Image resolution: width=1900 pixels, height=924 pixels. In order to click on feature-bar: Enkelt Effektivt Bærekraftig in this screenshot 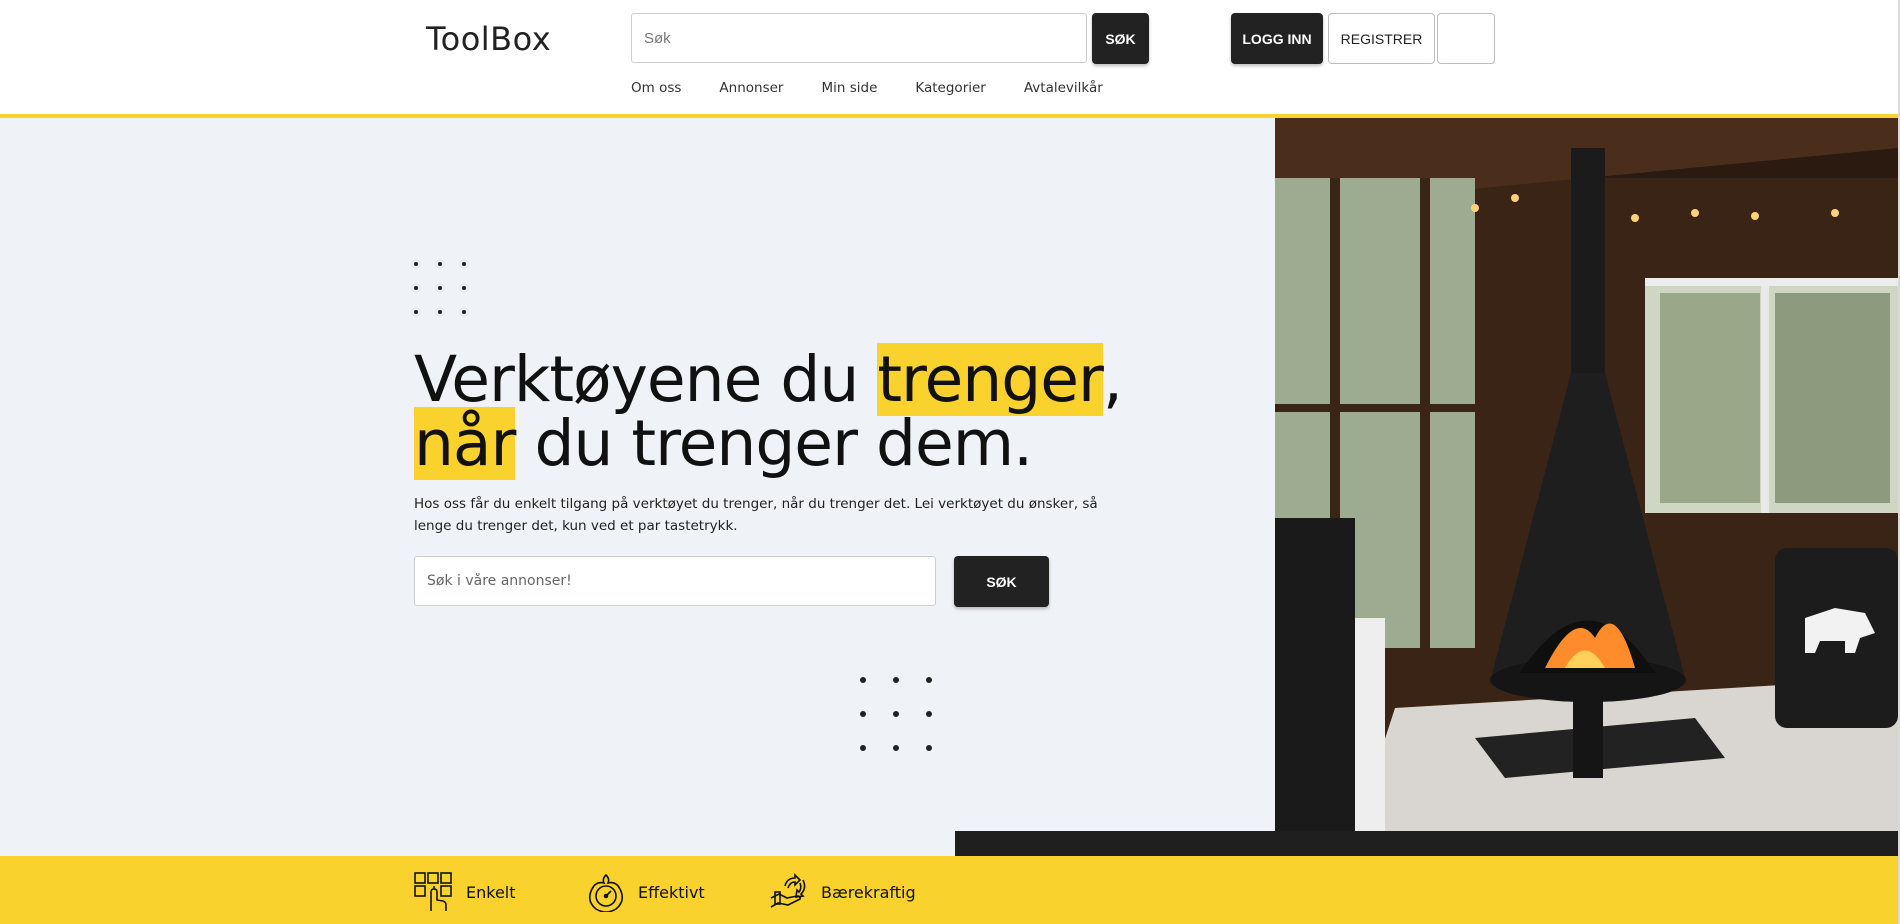, I will do `click(950, 890)`.